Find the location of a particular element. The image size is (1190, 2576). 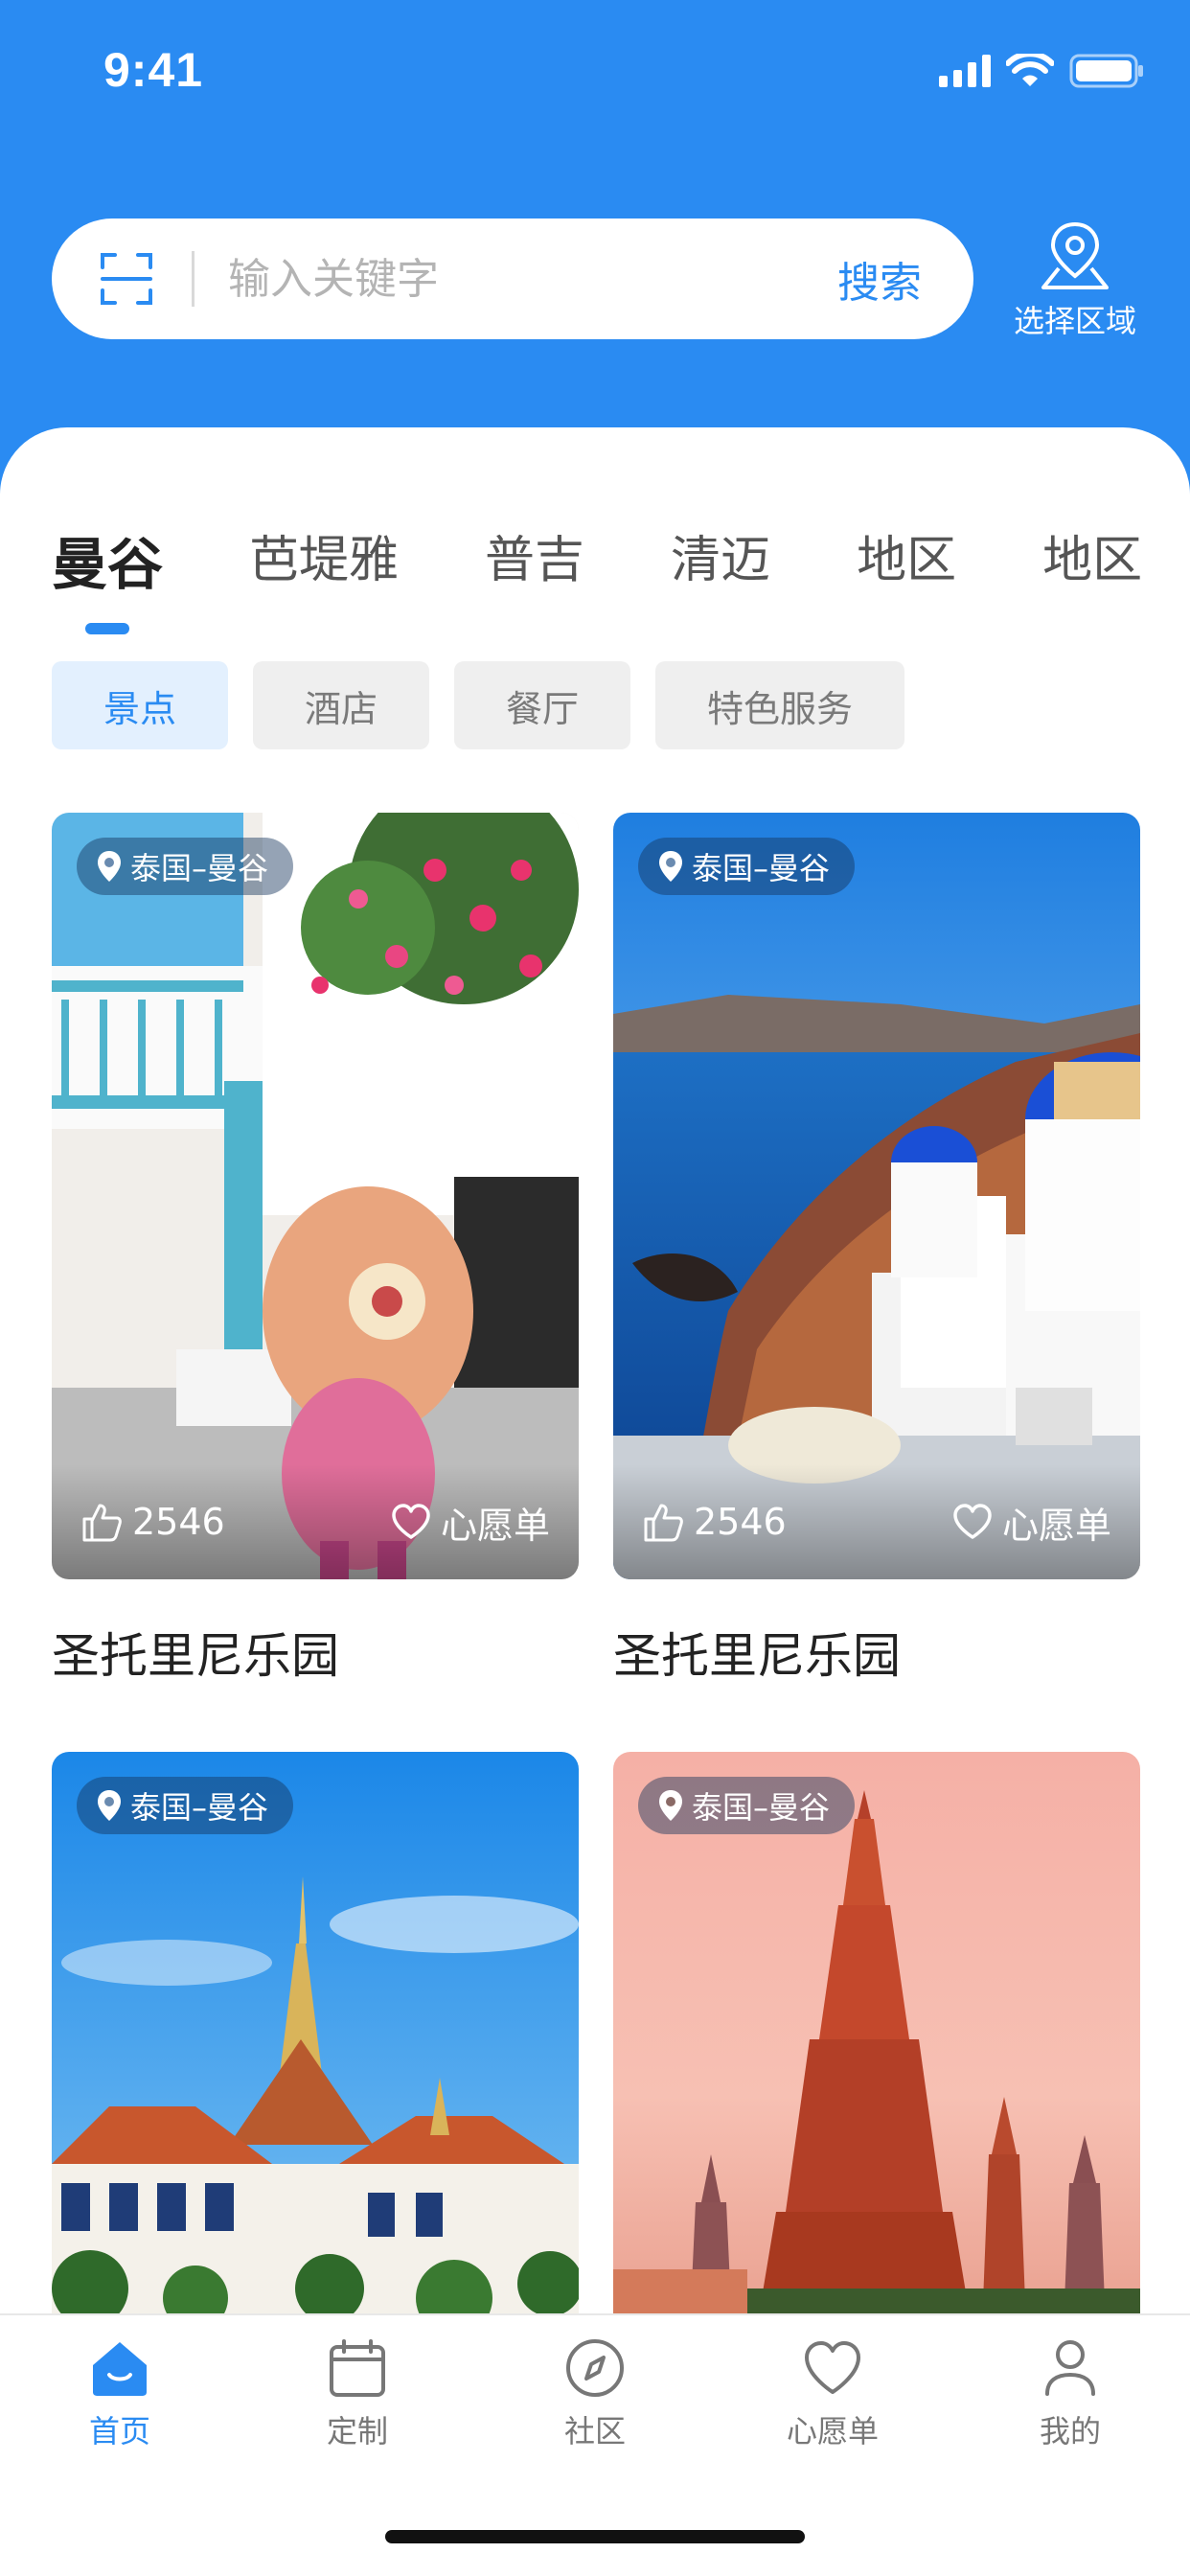

tab-label: 我的 is located at coordinates (1070, 2431).